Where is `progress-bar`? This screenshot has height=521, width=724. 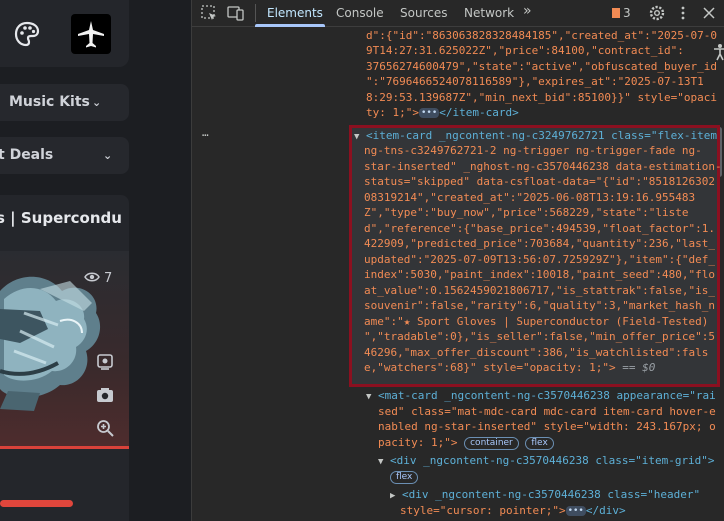 progress-bar is located at coordinates (36, 503).